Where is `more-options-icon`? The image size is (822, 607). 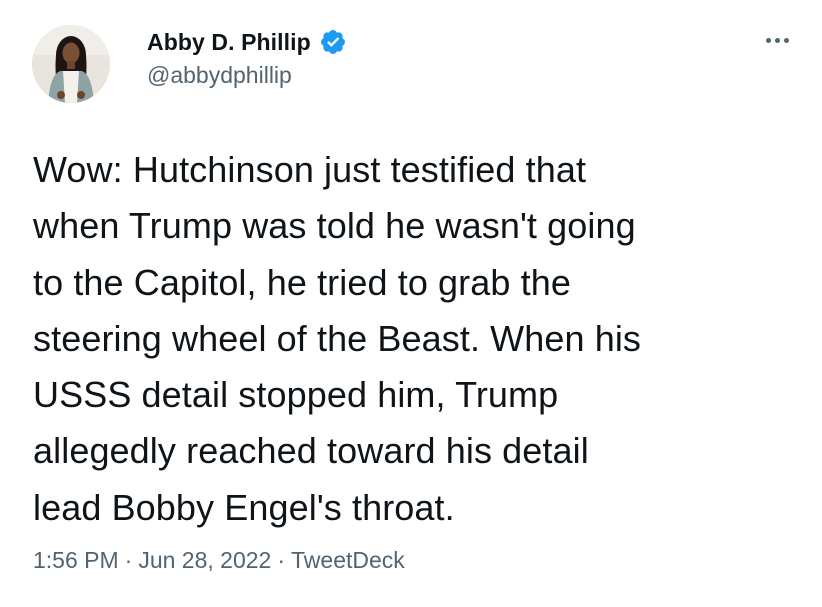 more-options-icon is located at coordinates (777, 40).